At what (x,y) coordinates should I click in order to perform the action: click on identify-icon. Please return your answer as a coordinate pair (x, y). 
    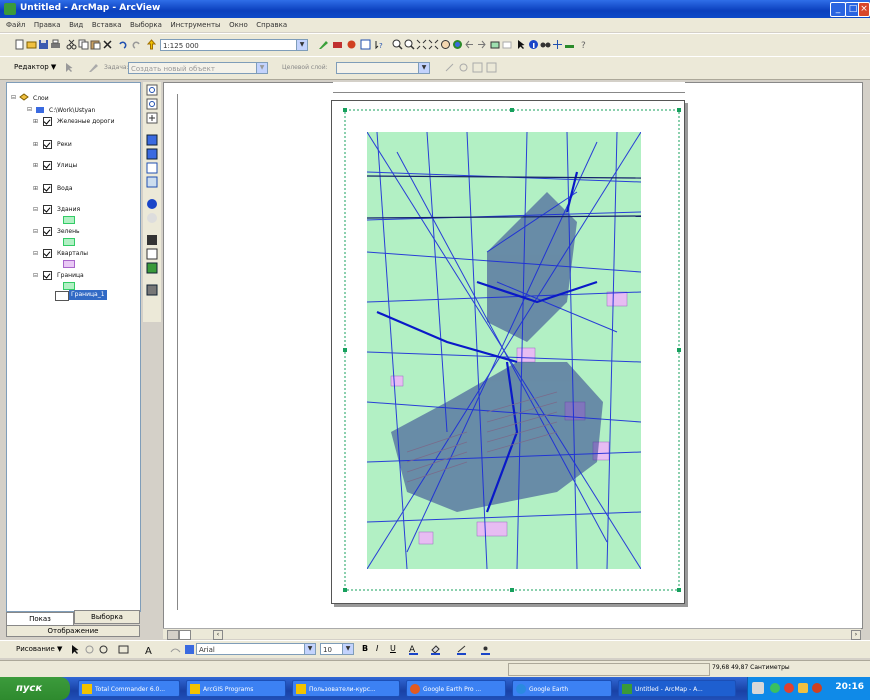
    Looking at the image, I should click on (533, 44).